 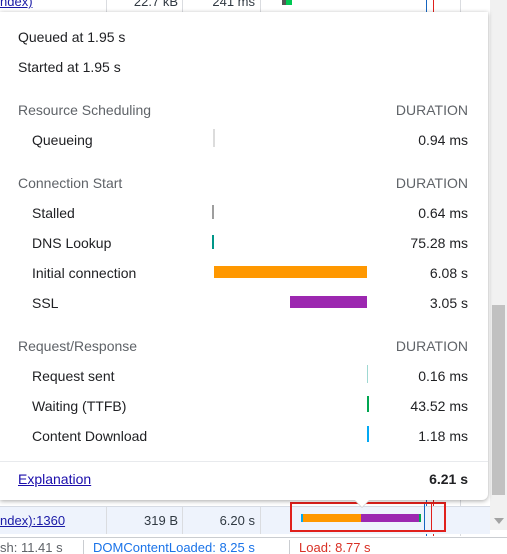 I want to click on initial-connection-bar, so click(x=290, y=272).